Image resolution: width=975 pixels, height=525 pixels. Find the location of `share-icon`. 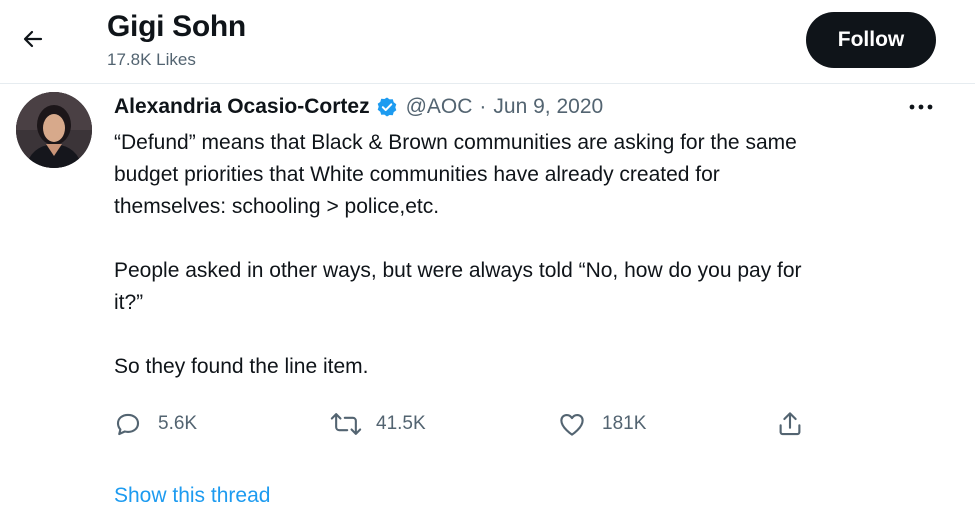

share-icon is located at coordinates (790, 424).